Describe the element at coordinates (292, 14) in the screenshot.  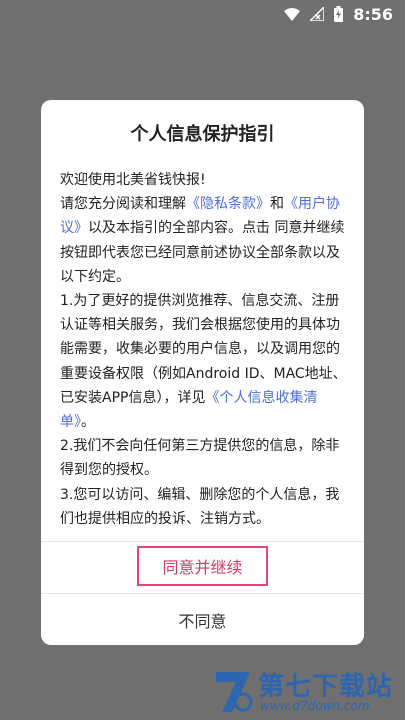
I see `wifi-icon` at that location.